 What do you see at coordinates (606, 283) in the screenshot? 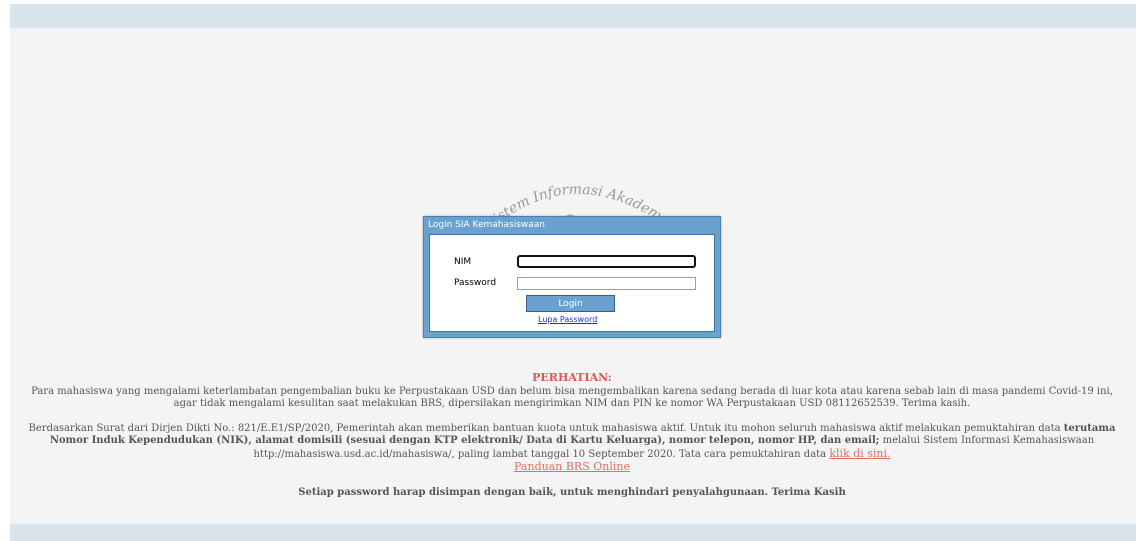
I see `password-input` at bounding box center [606, 283].